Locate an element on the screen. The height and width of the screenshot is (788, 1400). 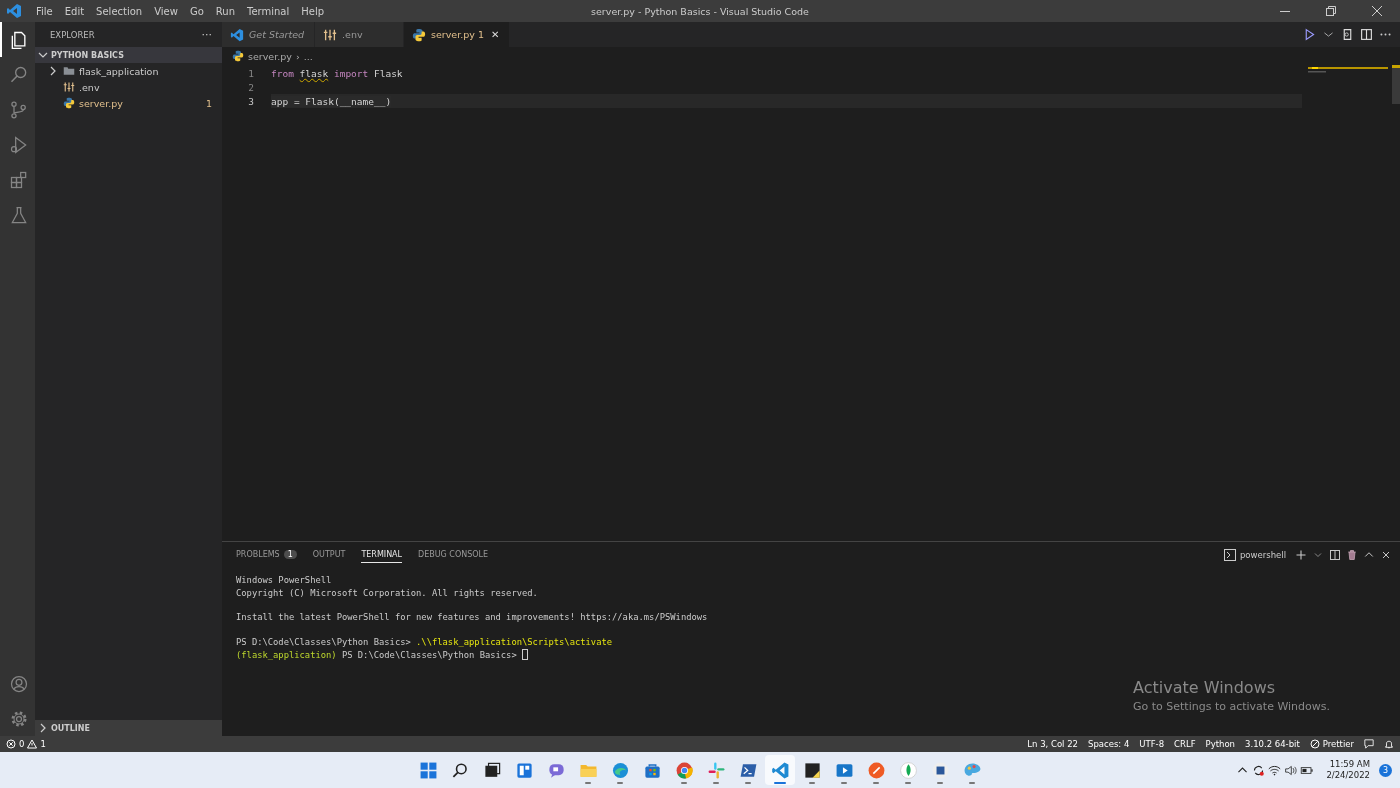
problems-status: 0 1 is located at coordinates (26, 744).